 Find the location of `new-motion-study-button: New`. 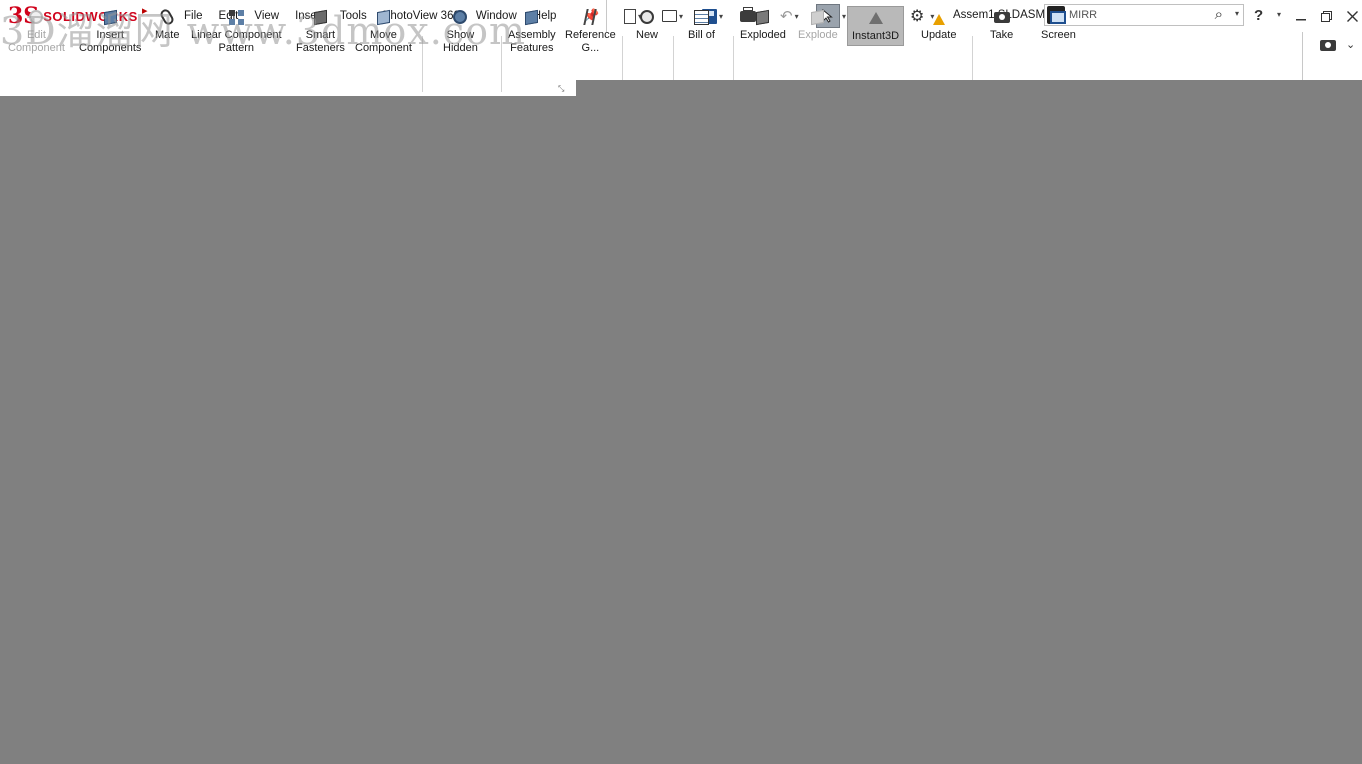

new-motion-study-button: New is located at coordinates (647, 25).